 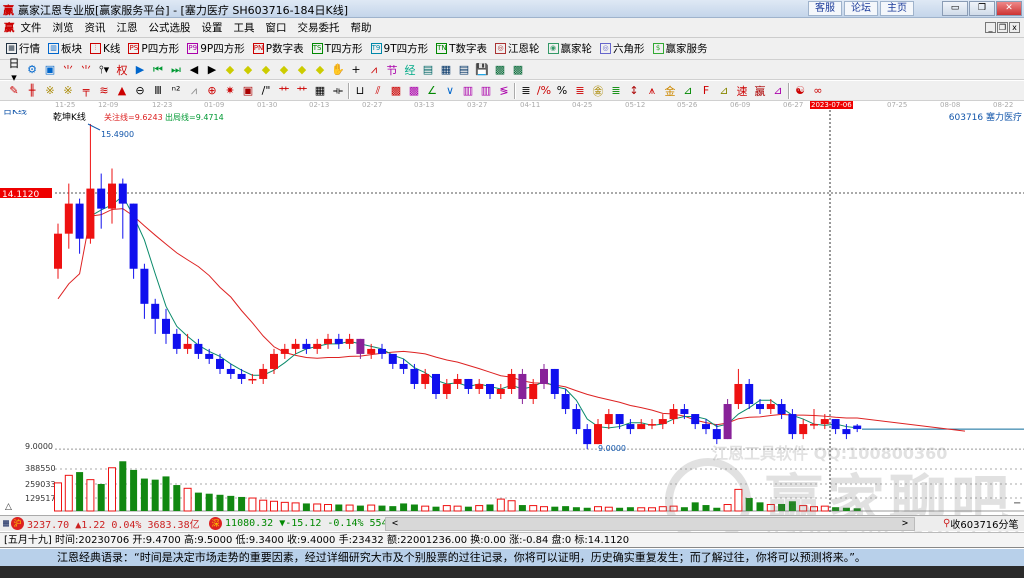 I want to click on shanghai-index: 3237.70 ▲1.22 0.04% 3683.38亿, so click(x=117, y=523).